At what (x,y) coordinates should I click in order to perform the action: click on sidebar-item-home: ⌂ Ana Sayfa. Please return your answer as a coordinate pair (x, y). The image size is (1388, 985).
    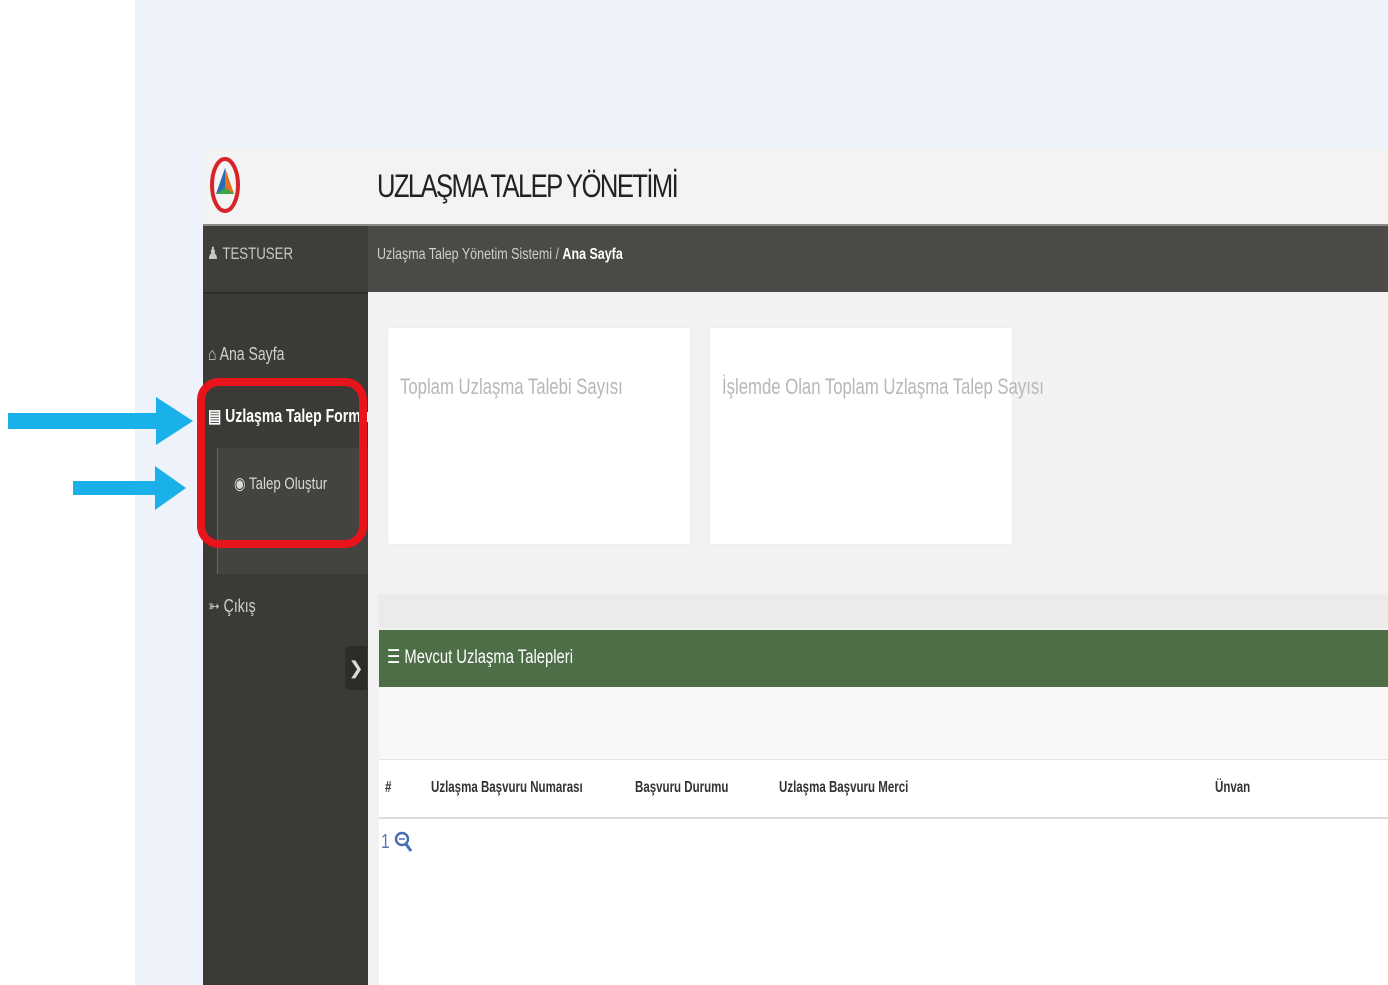
    Looking at the image, I should click on (246, 354).